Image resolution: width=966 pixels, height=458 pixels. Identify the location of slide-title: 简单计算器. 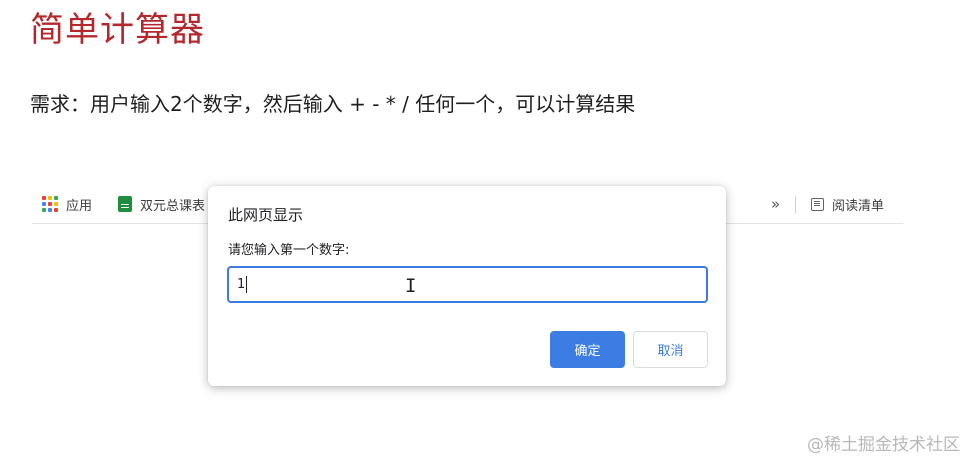
(117, 30).